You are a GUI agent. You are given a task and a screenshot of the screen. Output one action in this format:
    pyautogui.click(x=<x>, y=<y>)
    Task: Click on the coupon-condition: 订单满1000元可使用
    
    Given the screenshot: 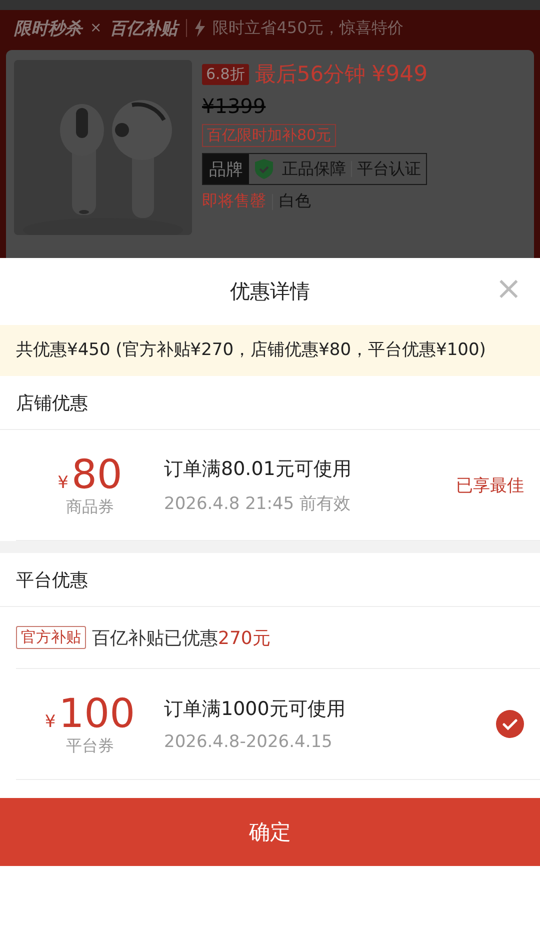 What is the action you would take?
    pyautogui.click(x=255, y=709)
    